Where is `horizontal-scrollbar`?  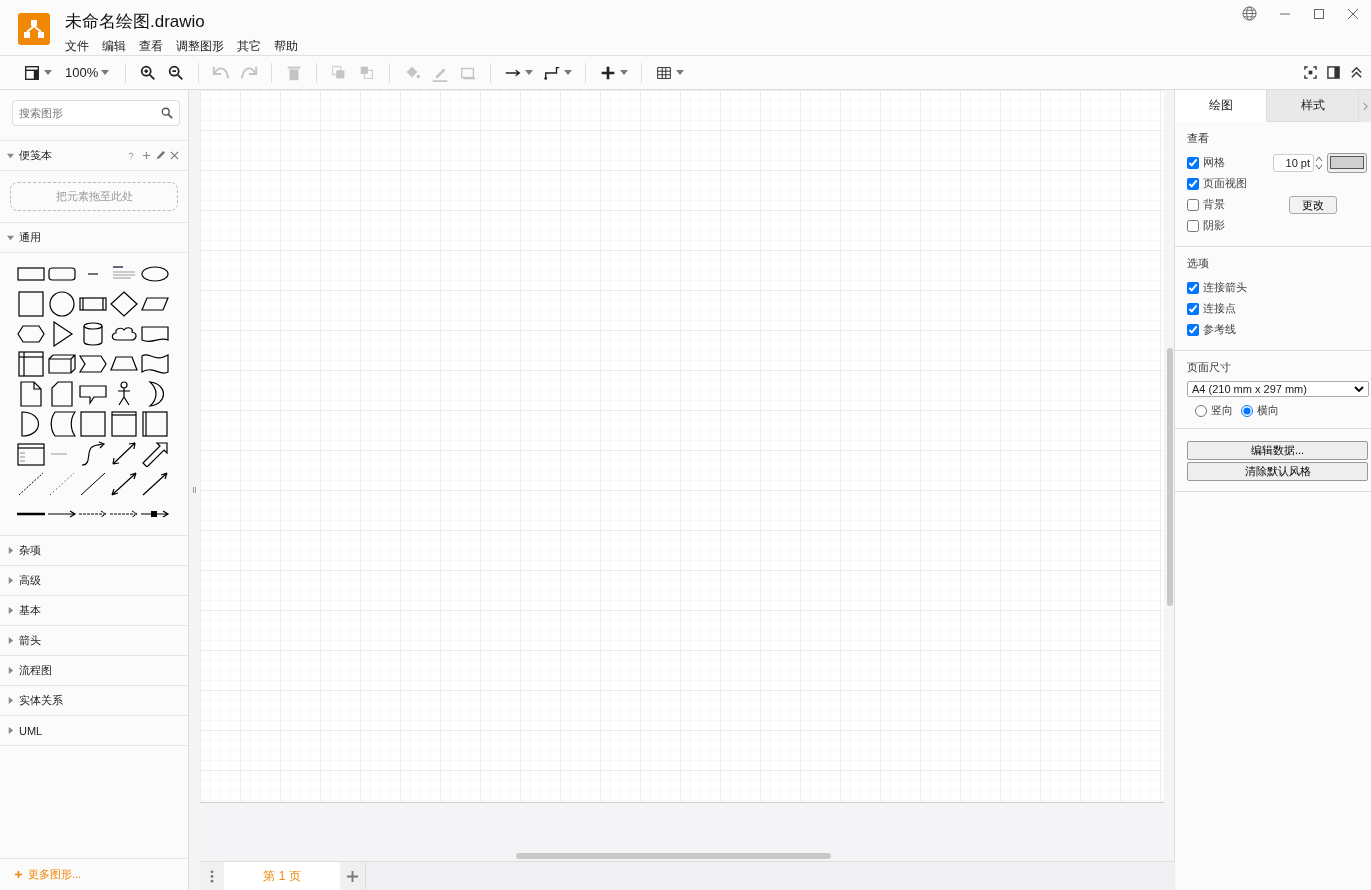 horizontal-scrollbar is located at coordinates (673, 856).